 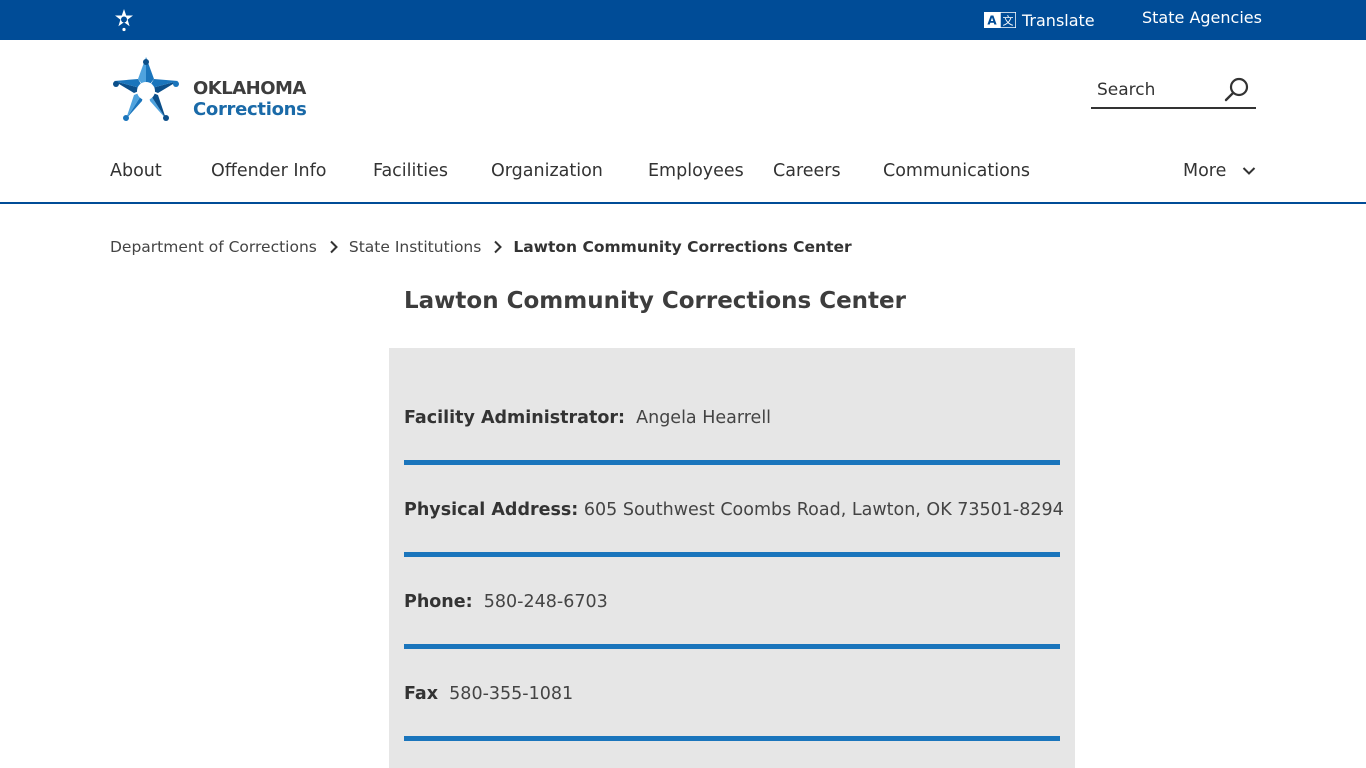 I want to click on translate-icon: A 文, so click(x=1000, y=20).